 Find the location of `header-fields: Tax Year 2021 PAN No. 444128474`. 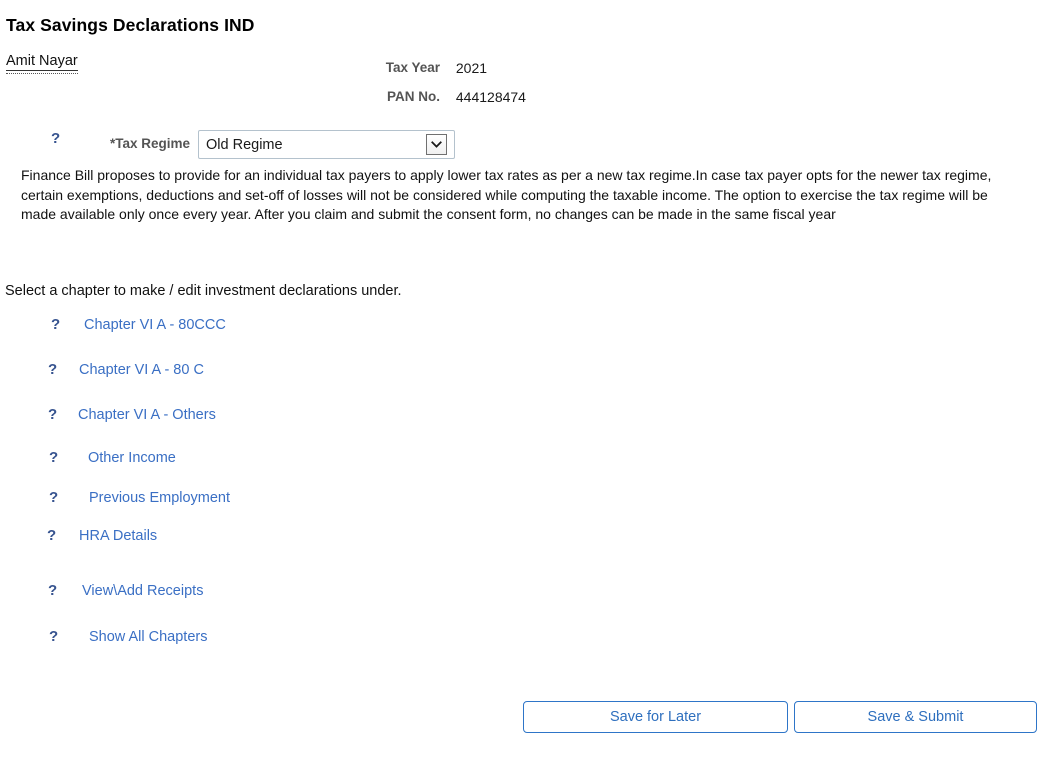

header-fields: Tax Year 2021 PAN No. 444128474 is located at coordinates (413, 89).